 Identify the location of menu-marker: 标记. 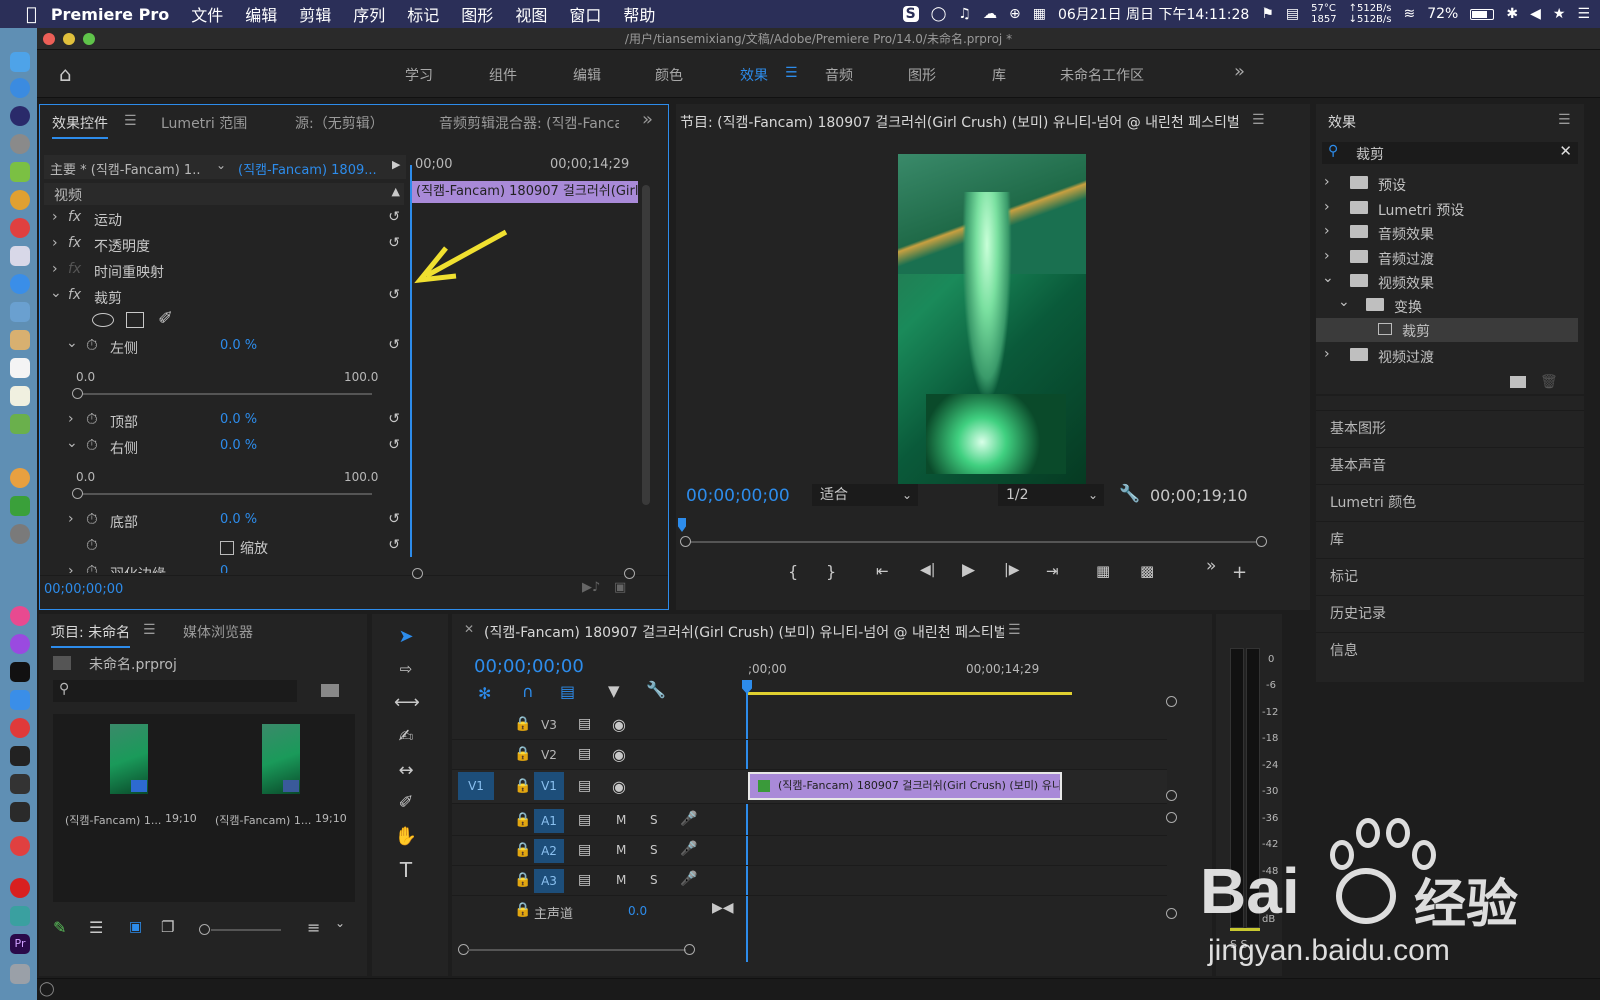
(423, 14).